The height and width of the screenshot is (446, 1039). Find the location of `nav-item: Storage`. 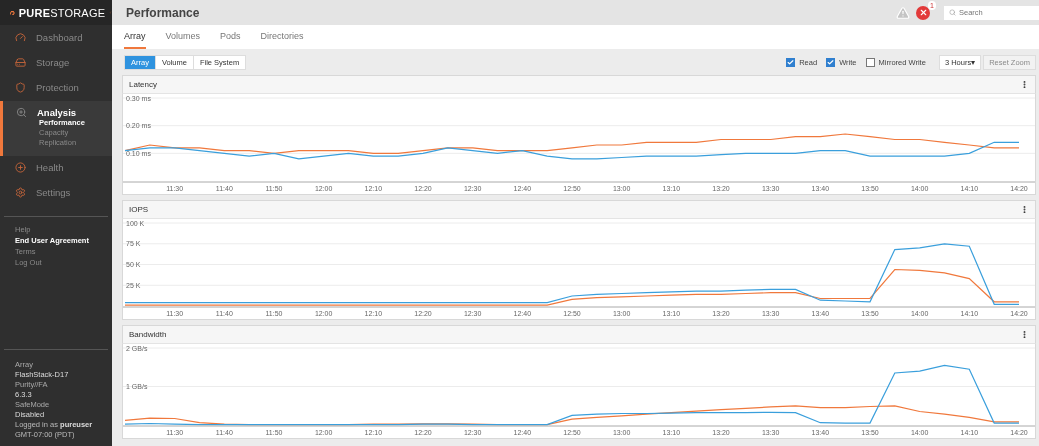

nav-item: Storage is located at coordinates (56, 63).